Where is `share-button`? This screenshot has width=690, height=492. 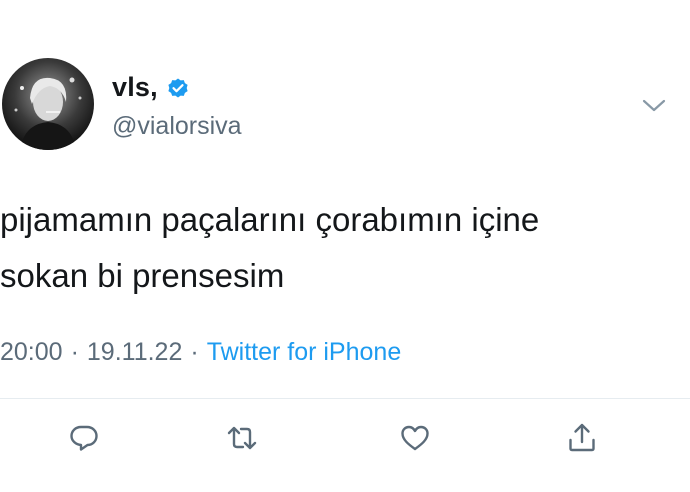
share-button is located at coordinates (582, 438).